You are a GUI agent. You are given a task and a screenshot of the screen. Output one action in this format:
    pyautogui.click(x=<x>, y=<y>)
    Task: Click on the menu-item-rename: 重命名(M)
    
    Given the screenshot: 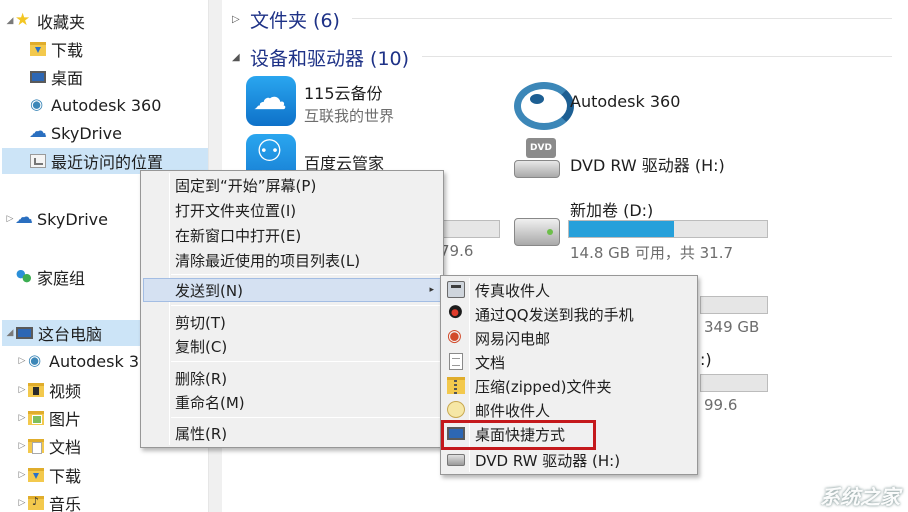 What is the action you would take?
    pyautogui.click(x=292, y=402)
    